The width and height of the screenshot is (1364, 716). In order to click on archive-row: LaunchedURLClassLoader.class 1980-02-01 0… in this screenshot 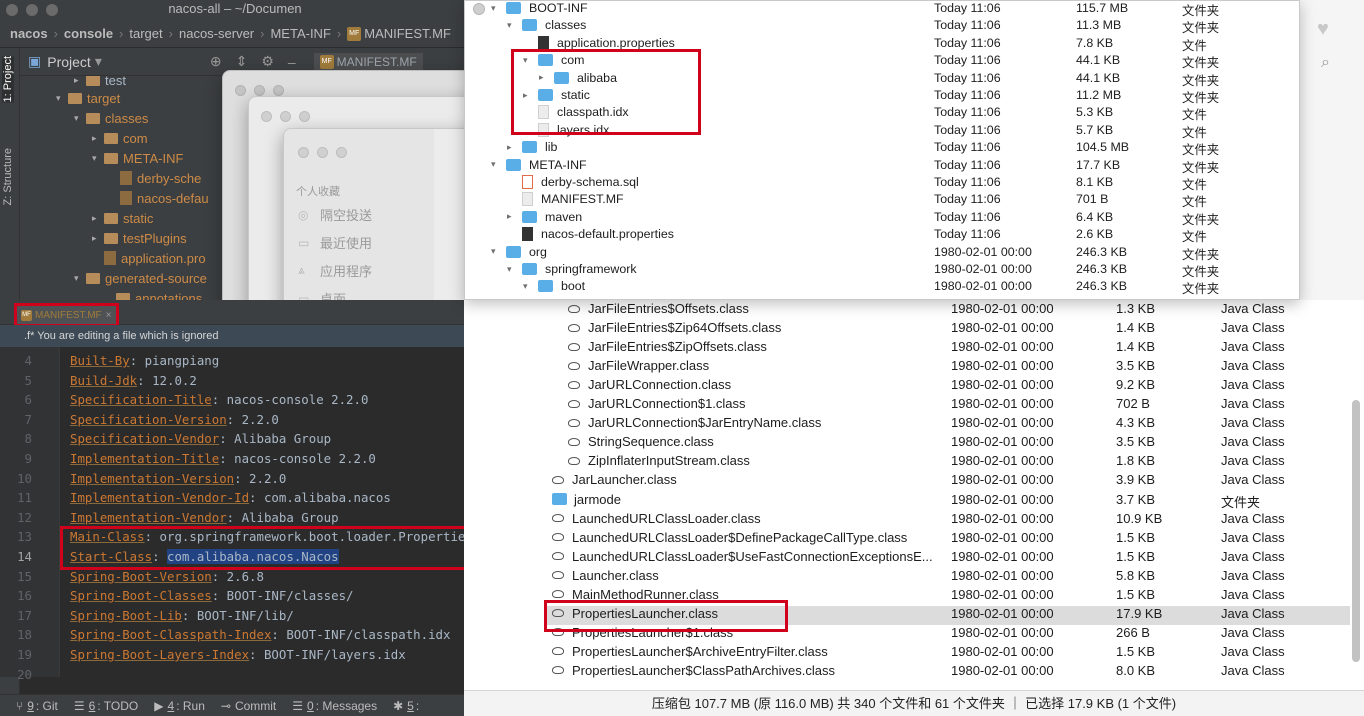, I will do `click(947, 520)`.